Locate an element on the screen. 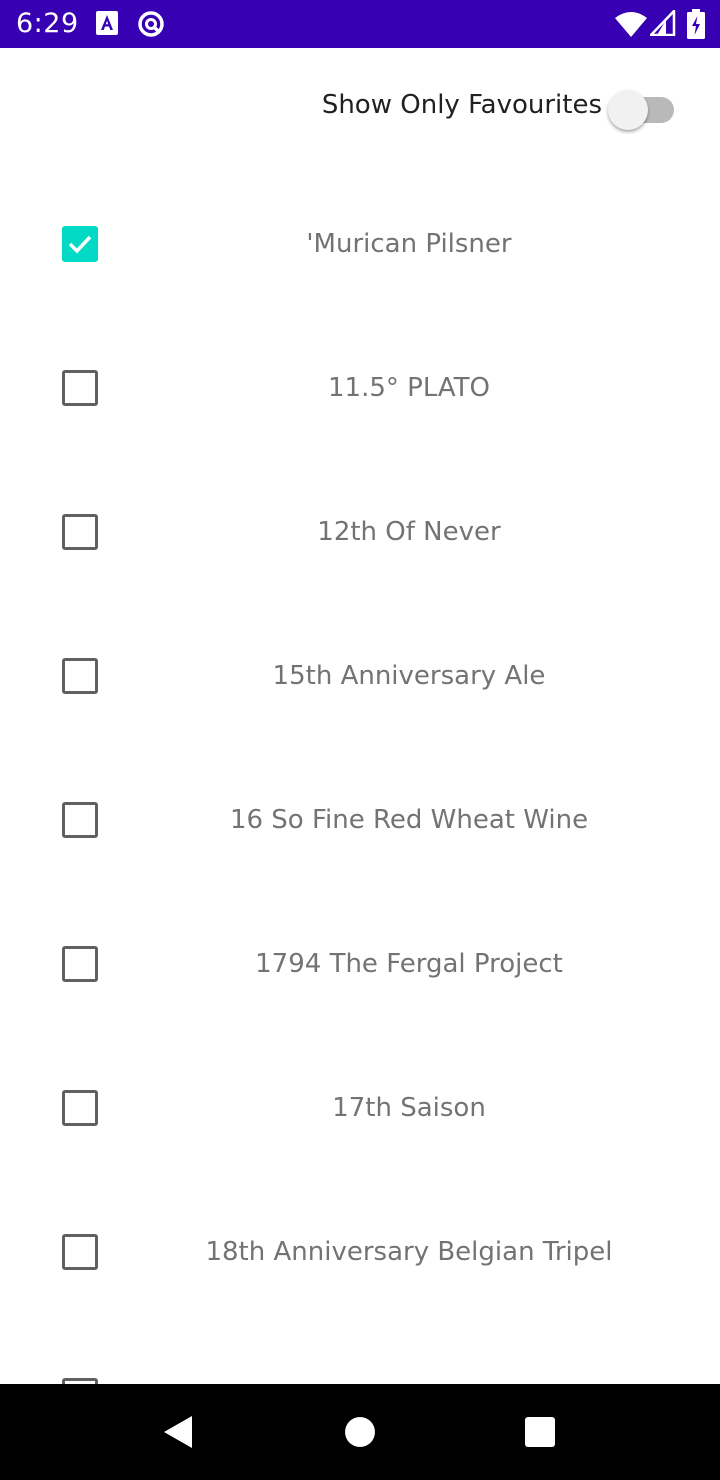  beer-name: 18th Anniversary Belgian Tripel is located at coordinates (409, 1252).